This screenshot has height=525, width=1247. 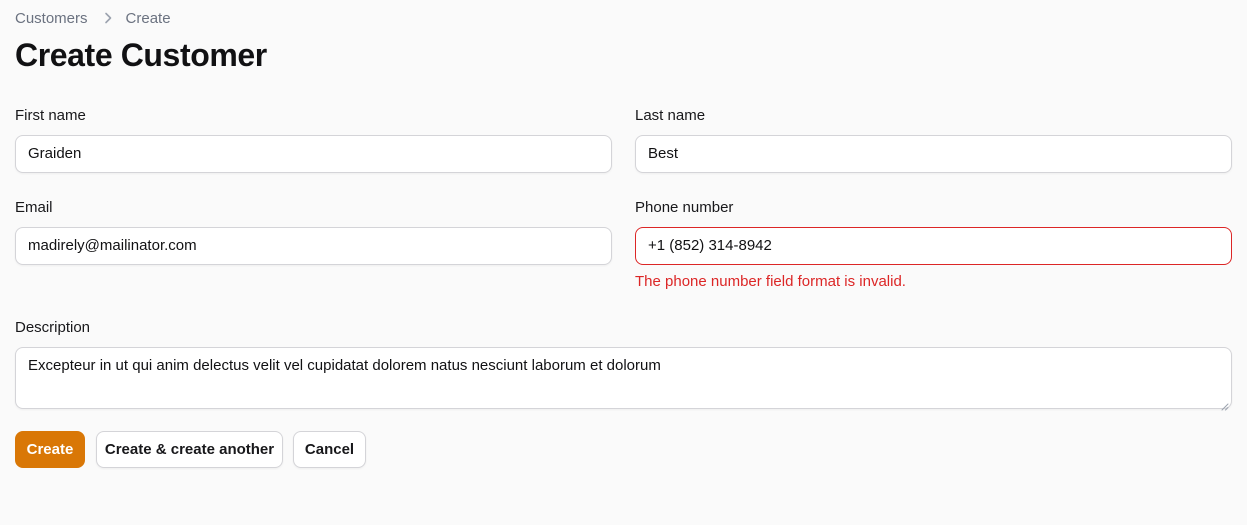 What do you see at coordinates (313, 246) in the screenshot?
I see `email-input: madirely@mailinator.com` at bounding box center [313, 246].